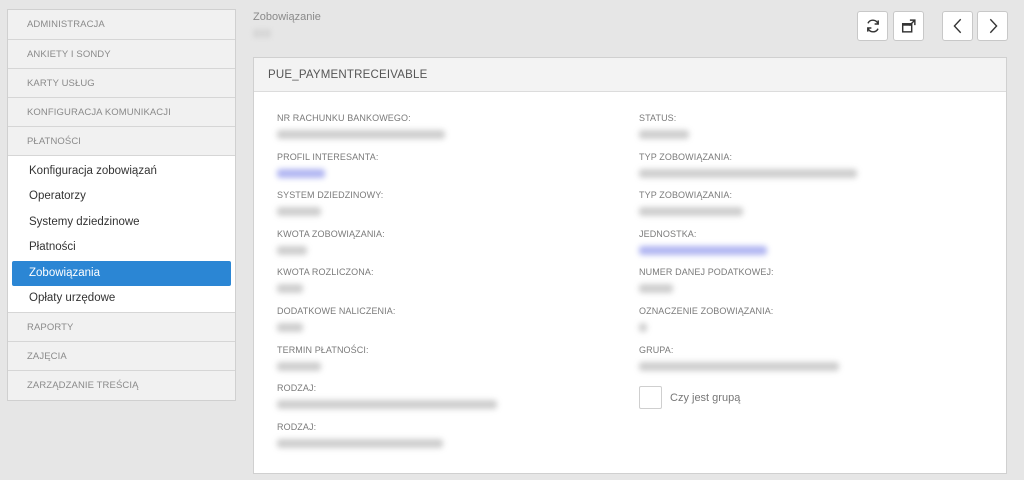 This screenshot has width=1024, height=480. What do you see at coordinates (748, 165) in the screenshot?
I see `field-typ-zobowiazania-1: TYP ZOBOWIĄZANIA:` at bounding box center [748, 165].